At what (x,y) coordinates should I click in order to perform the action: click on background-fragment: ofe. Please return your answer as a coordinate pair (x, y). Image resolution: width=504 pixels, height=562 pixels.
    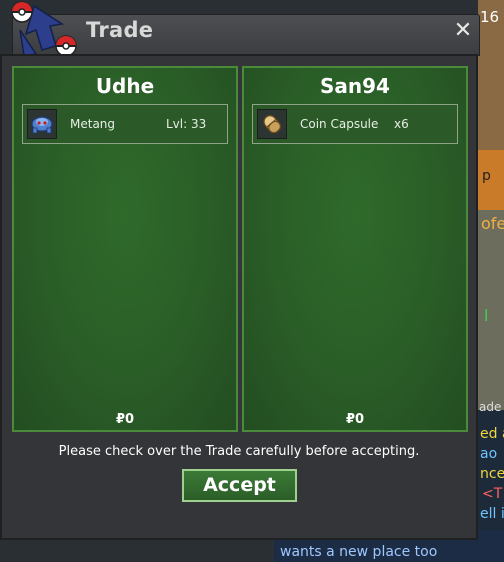
    Looking at the image, I should click on (492, 223).